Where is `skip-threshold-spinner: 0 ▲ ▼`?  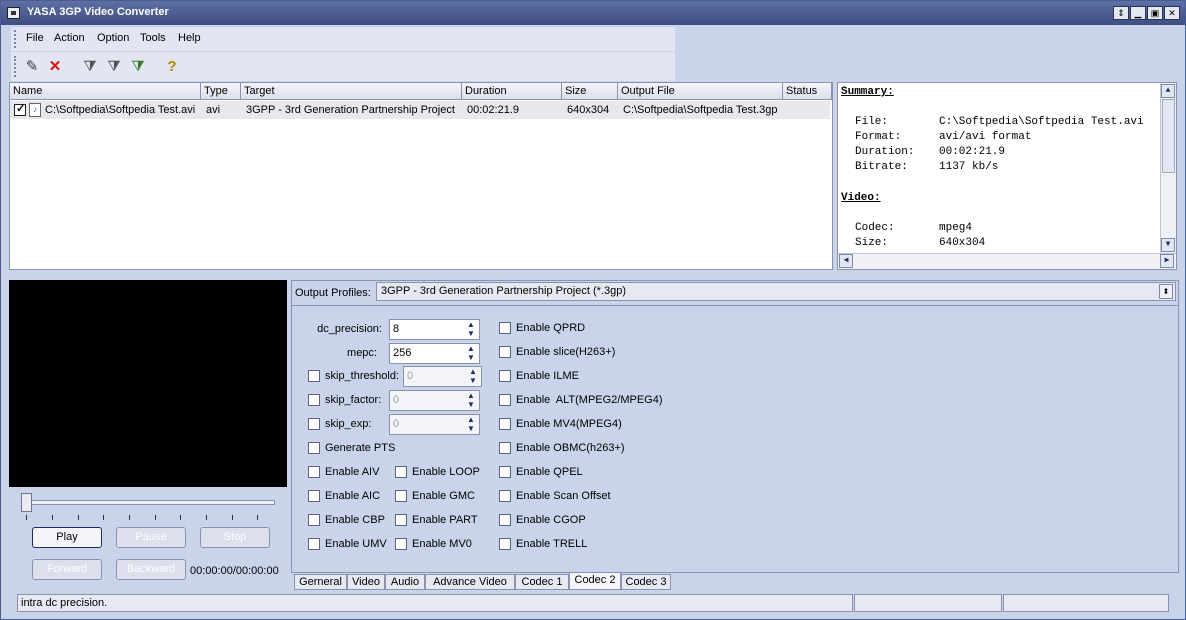 skip-threshold-spinner: 0 ▲ ▼ is located at coordinates (442, 376).